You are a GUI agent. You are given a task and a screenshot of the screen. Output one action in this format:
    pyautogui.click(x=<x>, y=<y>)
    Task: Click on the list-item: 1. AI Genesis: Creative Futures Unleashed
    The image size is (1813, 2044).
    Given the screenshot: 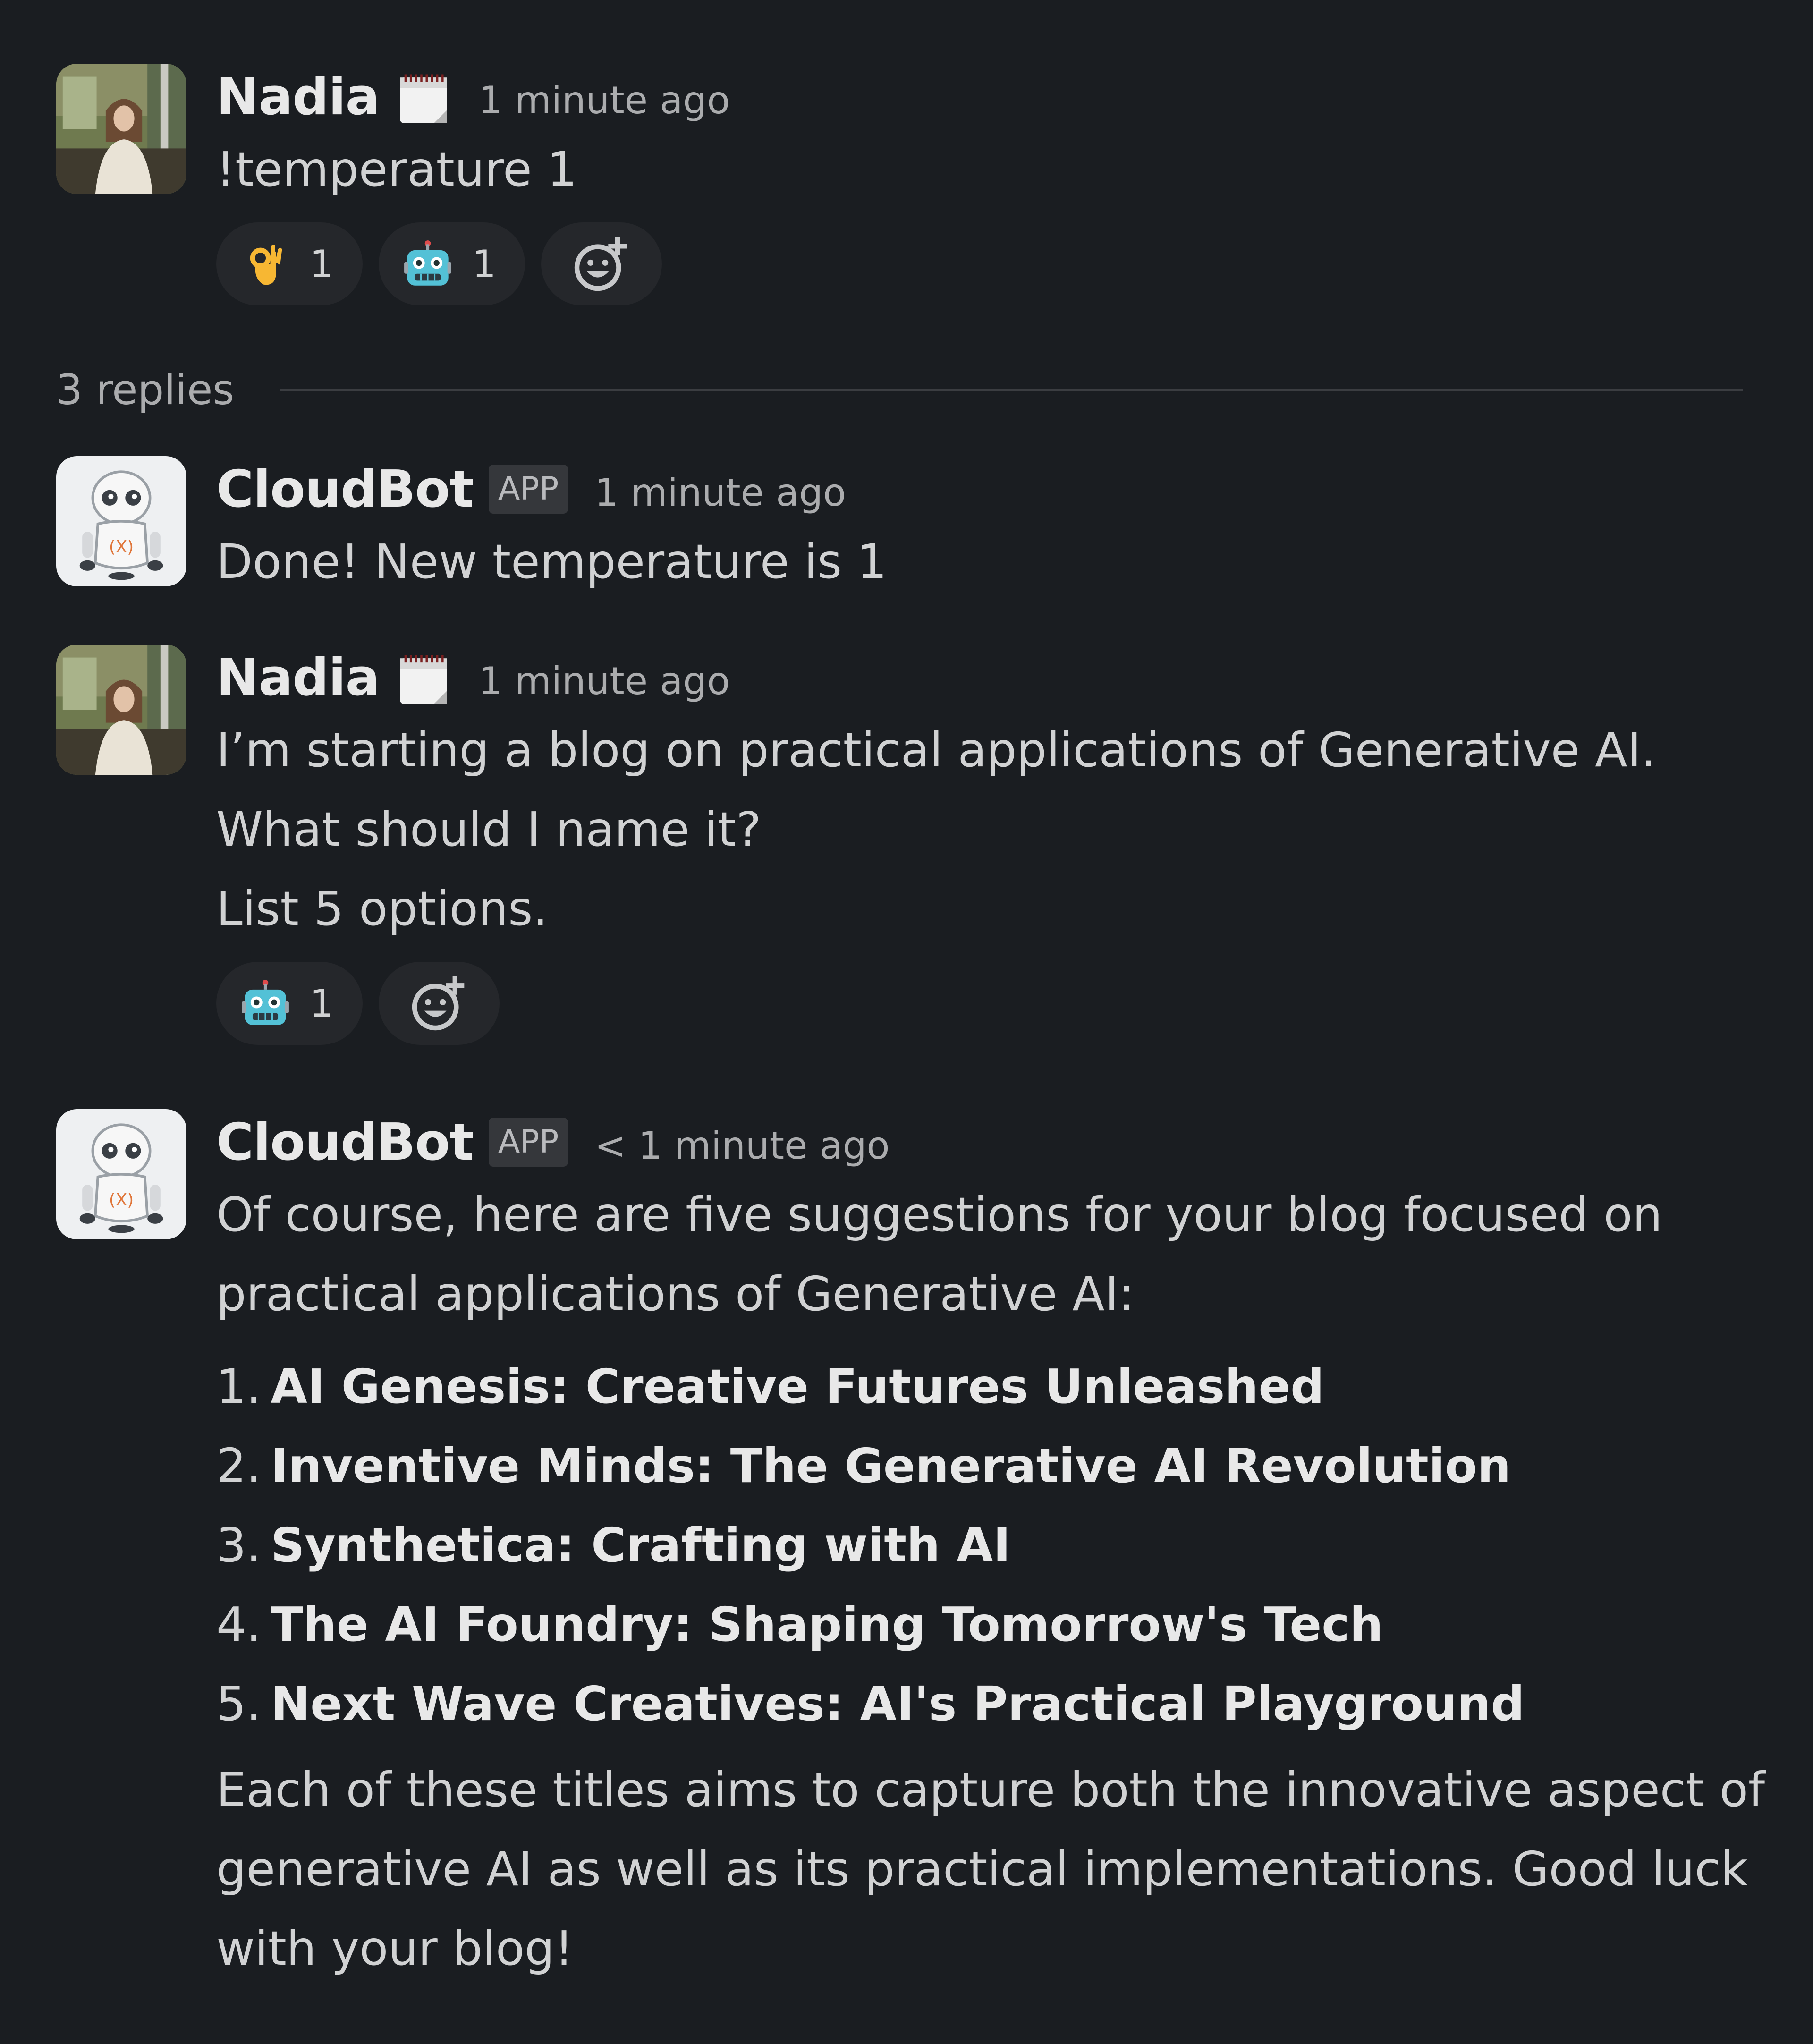 What is the action you would take?
    pyautogui.click(x=770, y=1387)
    